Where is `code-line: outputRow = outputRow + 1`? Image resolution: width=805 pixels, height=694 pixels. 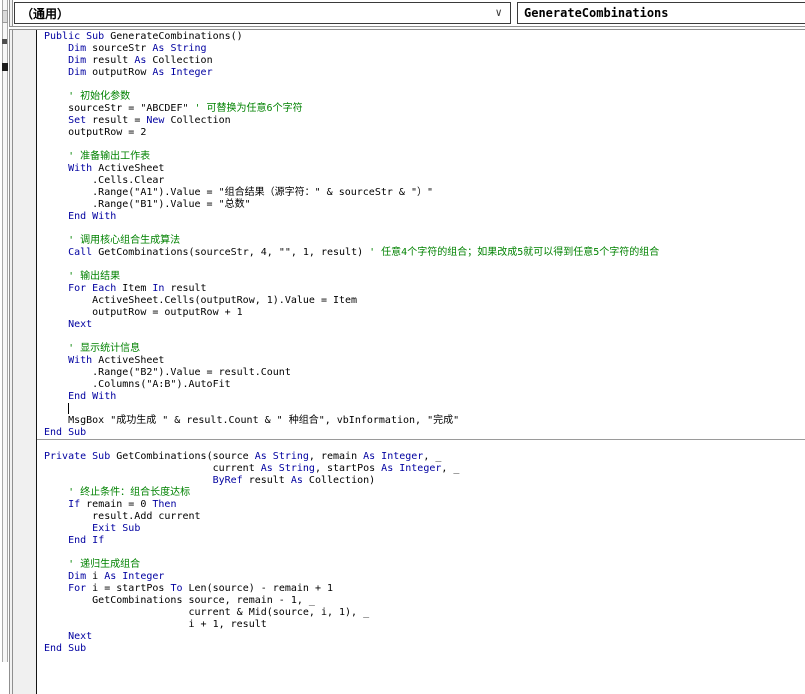
code-line: outputRow = outputRow + 1 is located at coordinates (421, 313).